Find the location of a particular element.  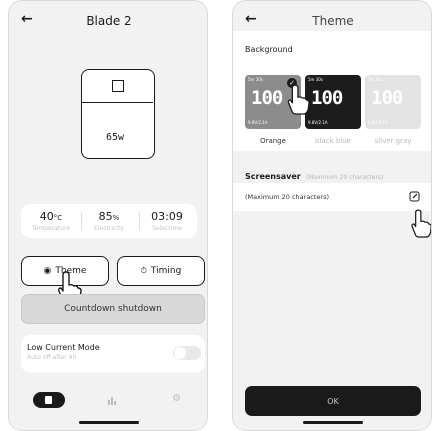

ok-label: OK is located at coordinates (333, 401).